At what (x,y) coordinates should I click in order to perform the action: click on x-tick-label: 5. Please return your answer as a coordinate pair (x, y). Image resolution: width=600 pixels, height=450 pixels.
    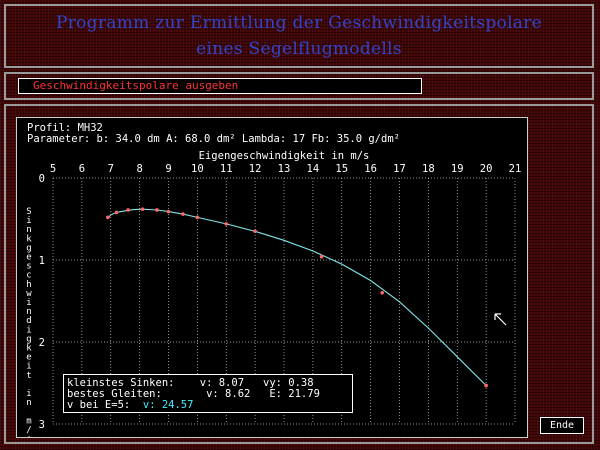
    Looking at the image, I should click on (53, 169).